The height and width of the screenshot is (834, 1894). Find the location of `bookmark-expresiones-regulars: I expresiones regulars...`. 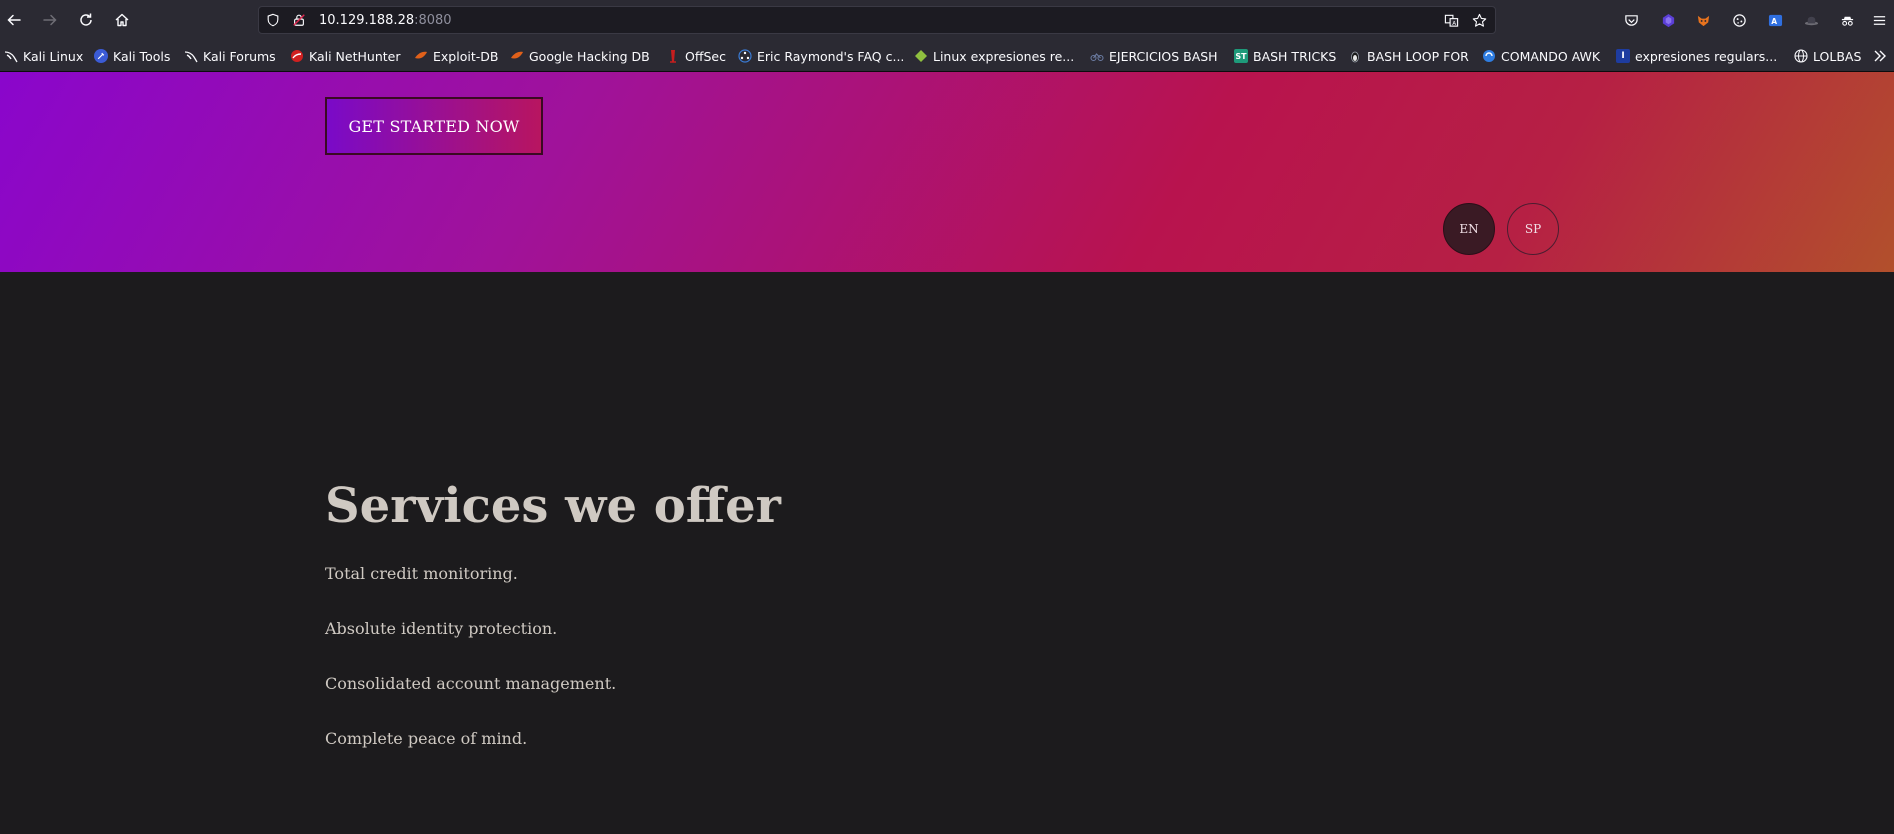

bookmark-expresiones-regulars: I expresiones regulars... is located at coordinates (1696, 56).